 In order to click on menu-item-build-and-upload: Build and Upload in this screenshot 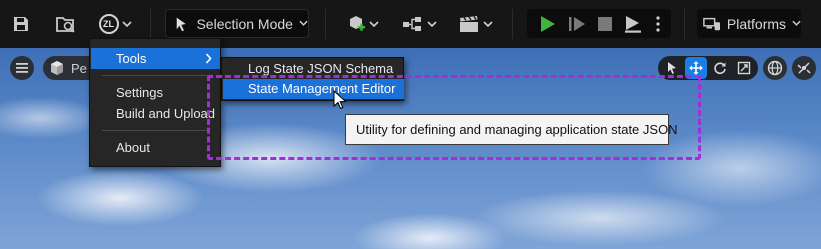, I will do `click(155, 113)`.